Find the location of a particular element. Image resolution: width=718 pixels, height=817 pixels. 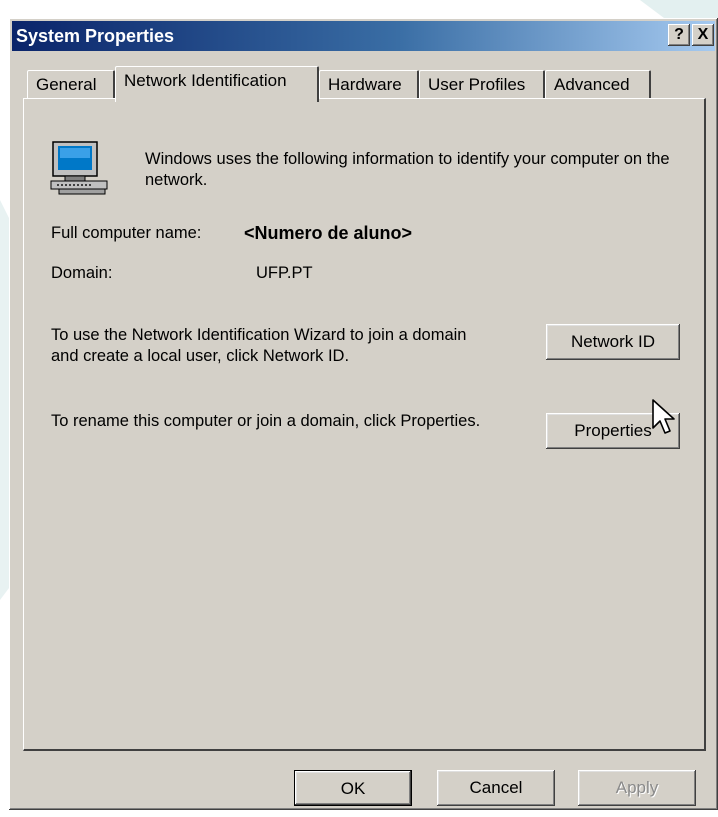

tab-general: General is located at coordinates (71, 84).